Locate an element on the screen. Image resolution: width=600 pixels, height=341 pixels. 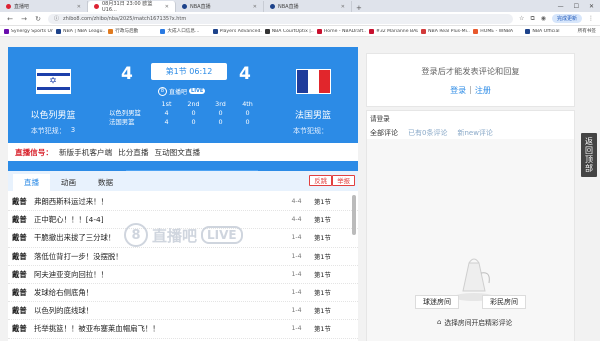
live-text-row: 戴普 发球给右侧底角！ 1-4 第1节 is located at coordinates (183, 293).